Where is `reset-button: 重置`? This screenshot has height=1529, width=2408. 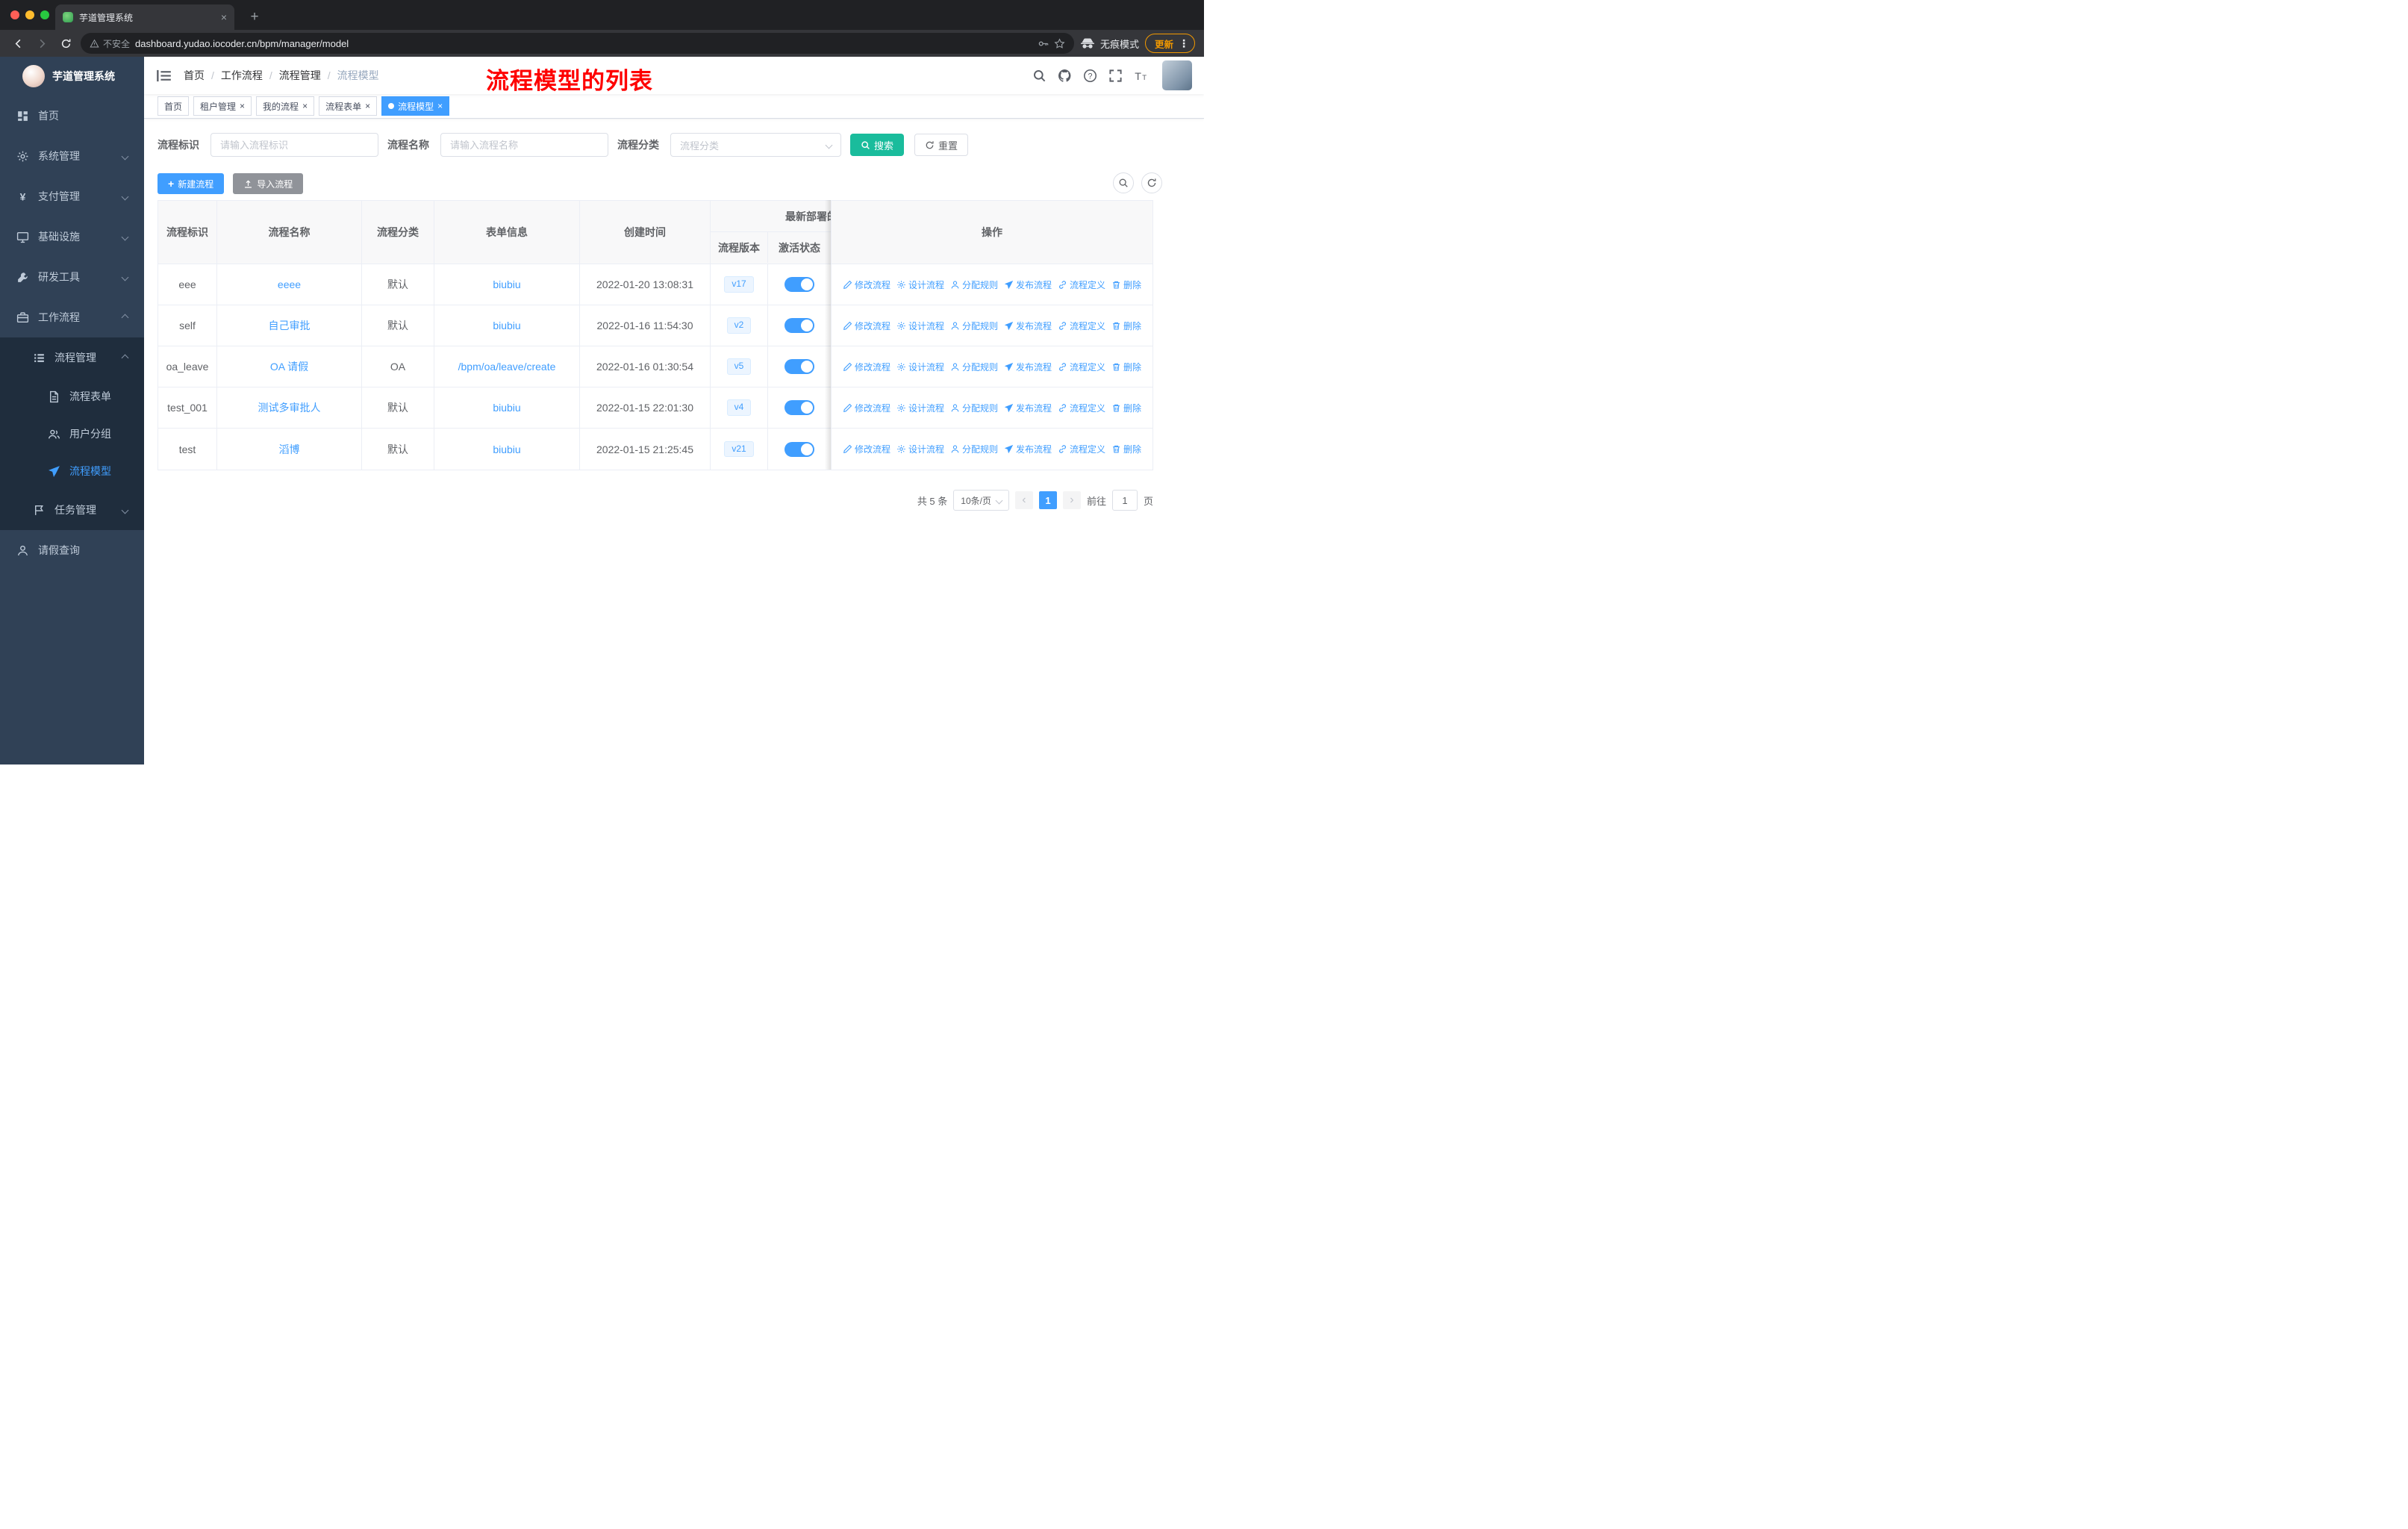
reset-button: 重置 is located at coordinates (941, 145).